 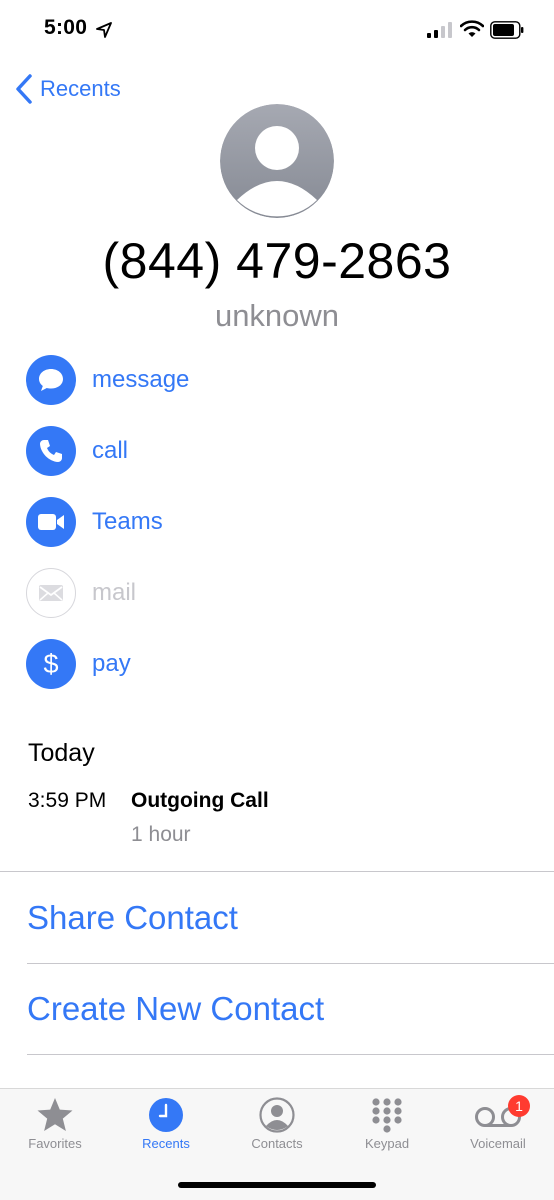 What do you see at coordinates (387, 1143) in the screenshot?
I see `tab-label-keypad: Keypad` at bounding box center [387, 1143].